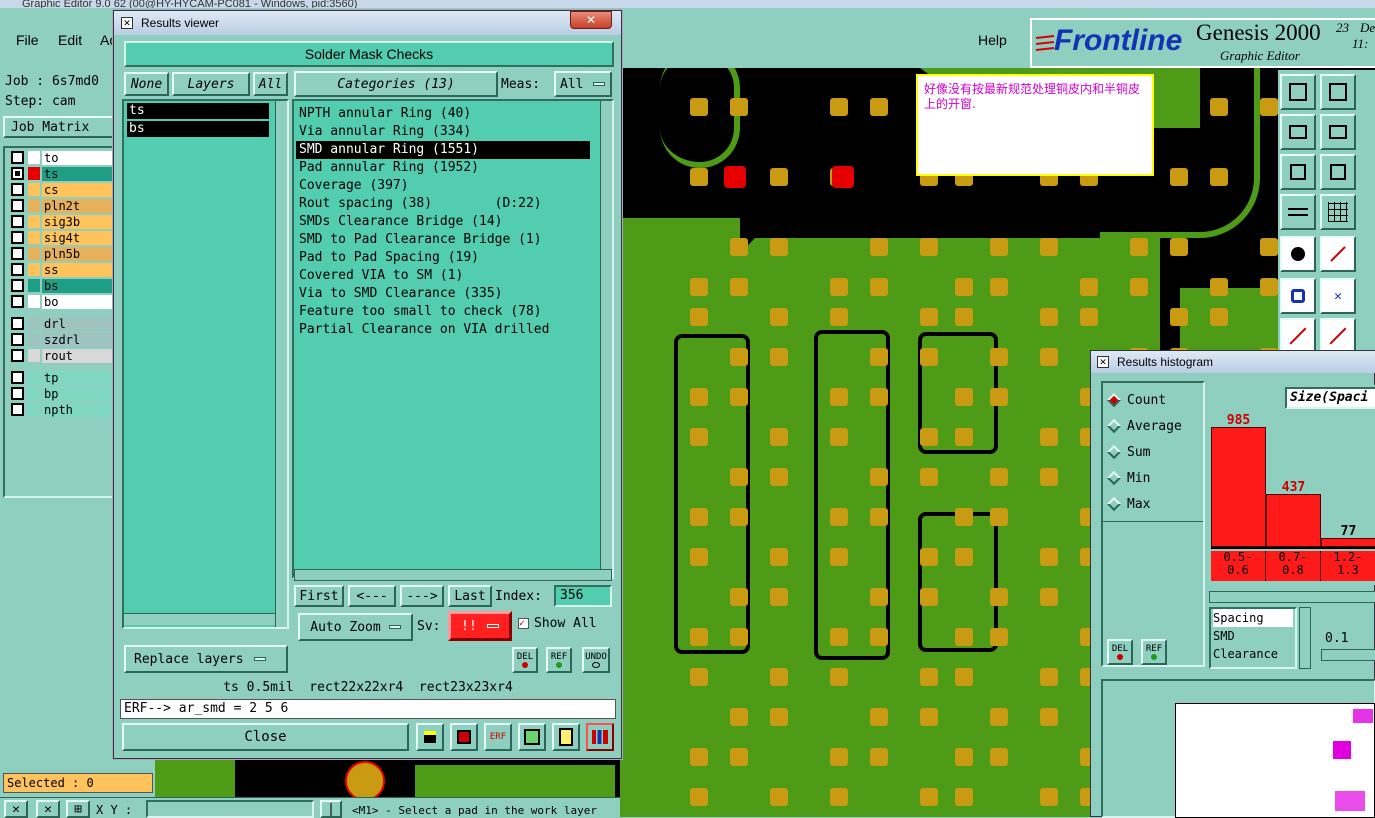 This screenshot has width=1375, height=818. Describe the element at coordinates (355, 627) in the screenshot. I see `auto-zoom-button: Auto Zoom` at that location.